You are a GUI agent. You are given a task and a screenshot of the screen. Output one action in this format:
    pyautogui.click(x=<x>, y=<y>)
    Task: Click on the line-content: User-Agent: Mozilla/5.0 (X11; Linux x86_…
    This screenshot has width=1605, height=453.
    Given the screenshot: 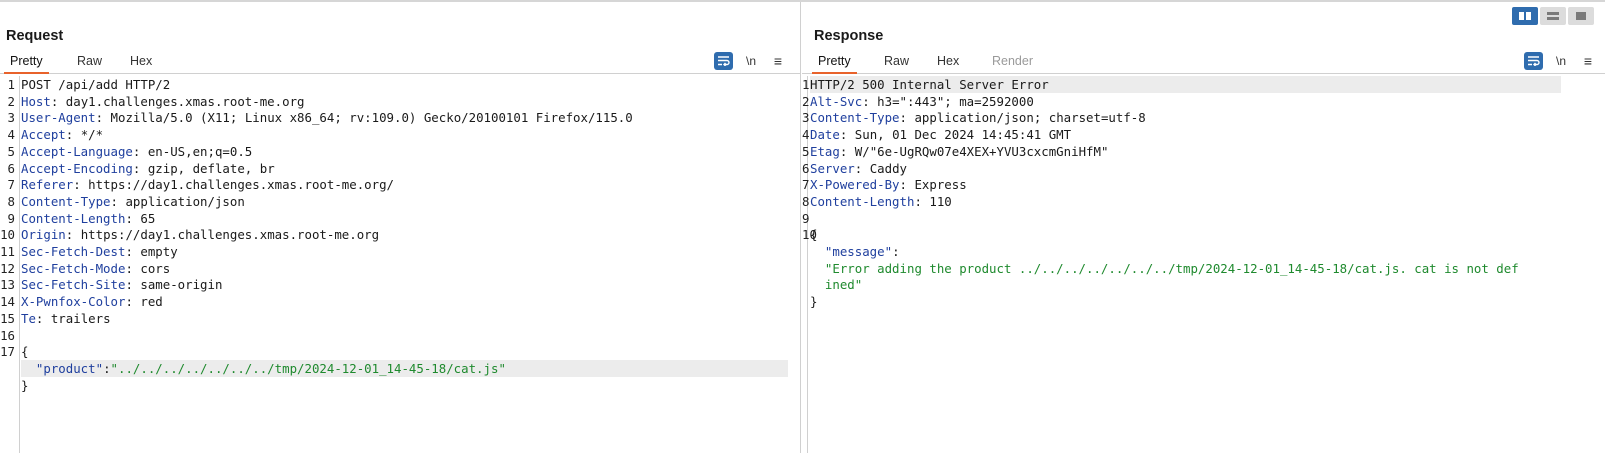 What is the action you would take?
    pyautogui.click(x=327, y=117)
    